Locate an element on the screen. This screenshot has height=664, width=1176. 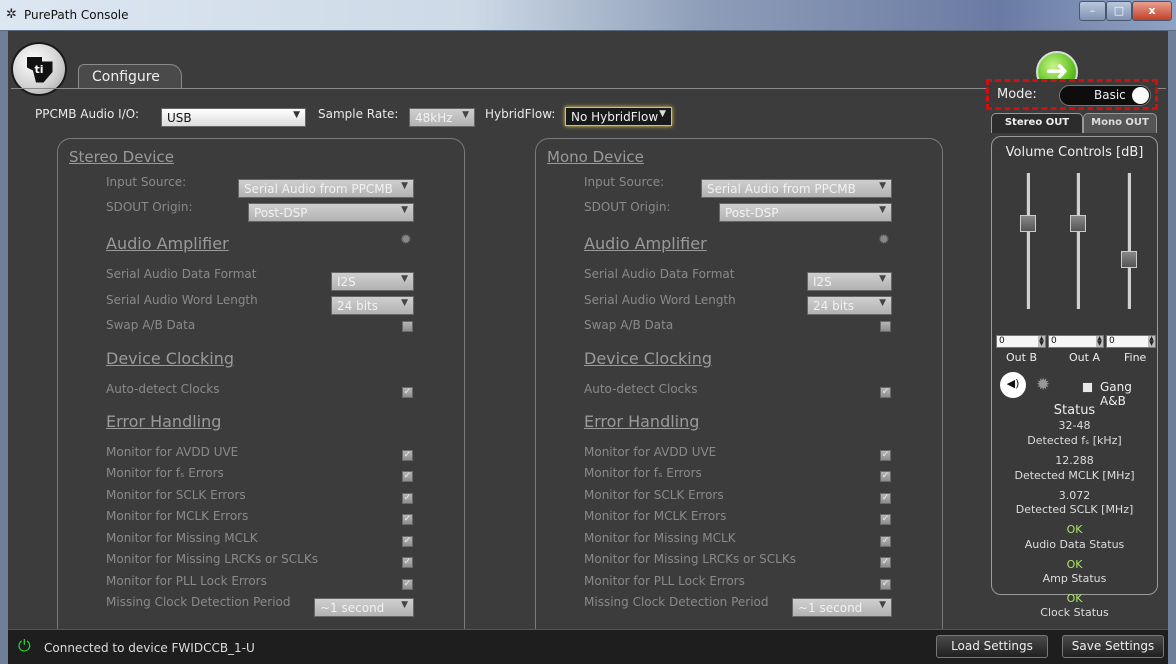
mono-word-length-value: 24 bits is located at coordinates (833, 306).